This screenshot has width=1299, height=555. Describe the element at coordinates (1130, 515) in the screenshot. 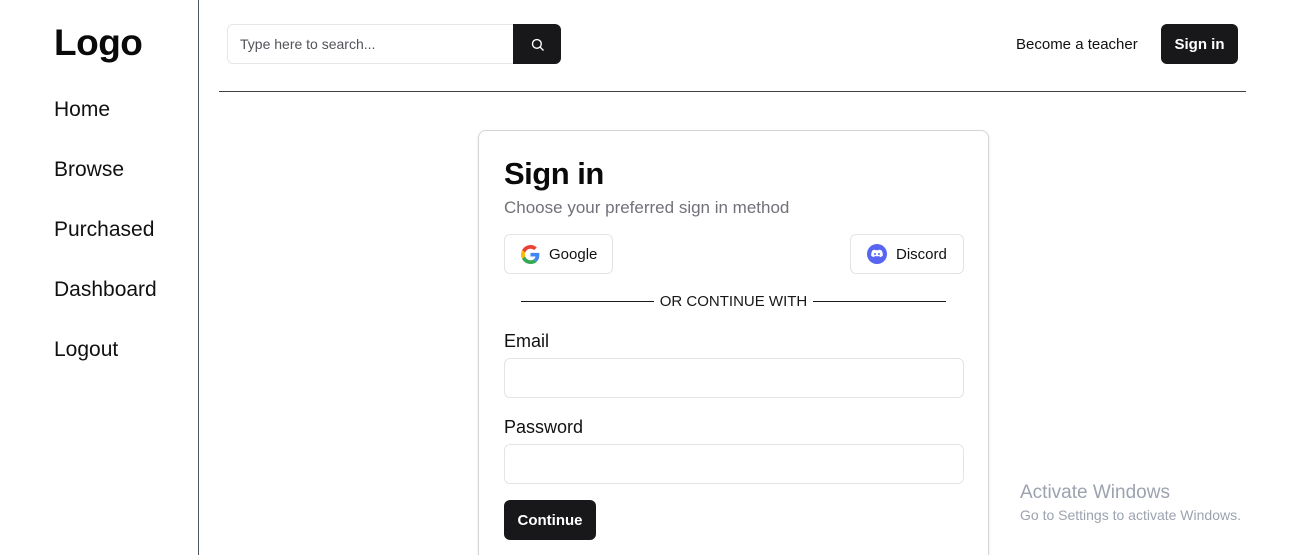

I see `watermark-subtitle: Go to Settings to activate Windows.` at that location.